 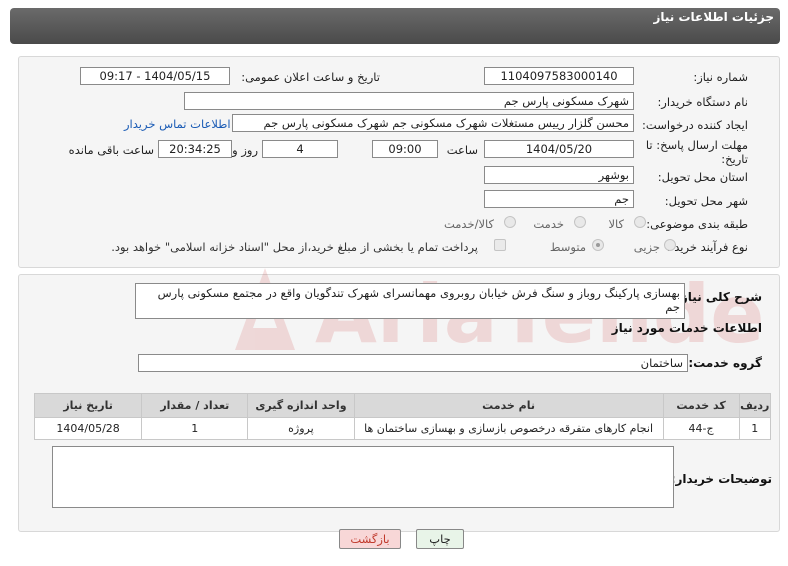 I want to click on col-header-unit: واحد اندازه گیری, so click(x=301, y=405).